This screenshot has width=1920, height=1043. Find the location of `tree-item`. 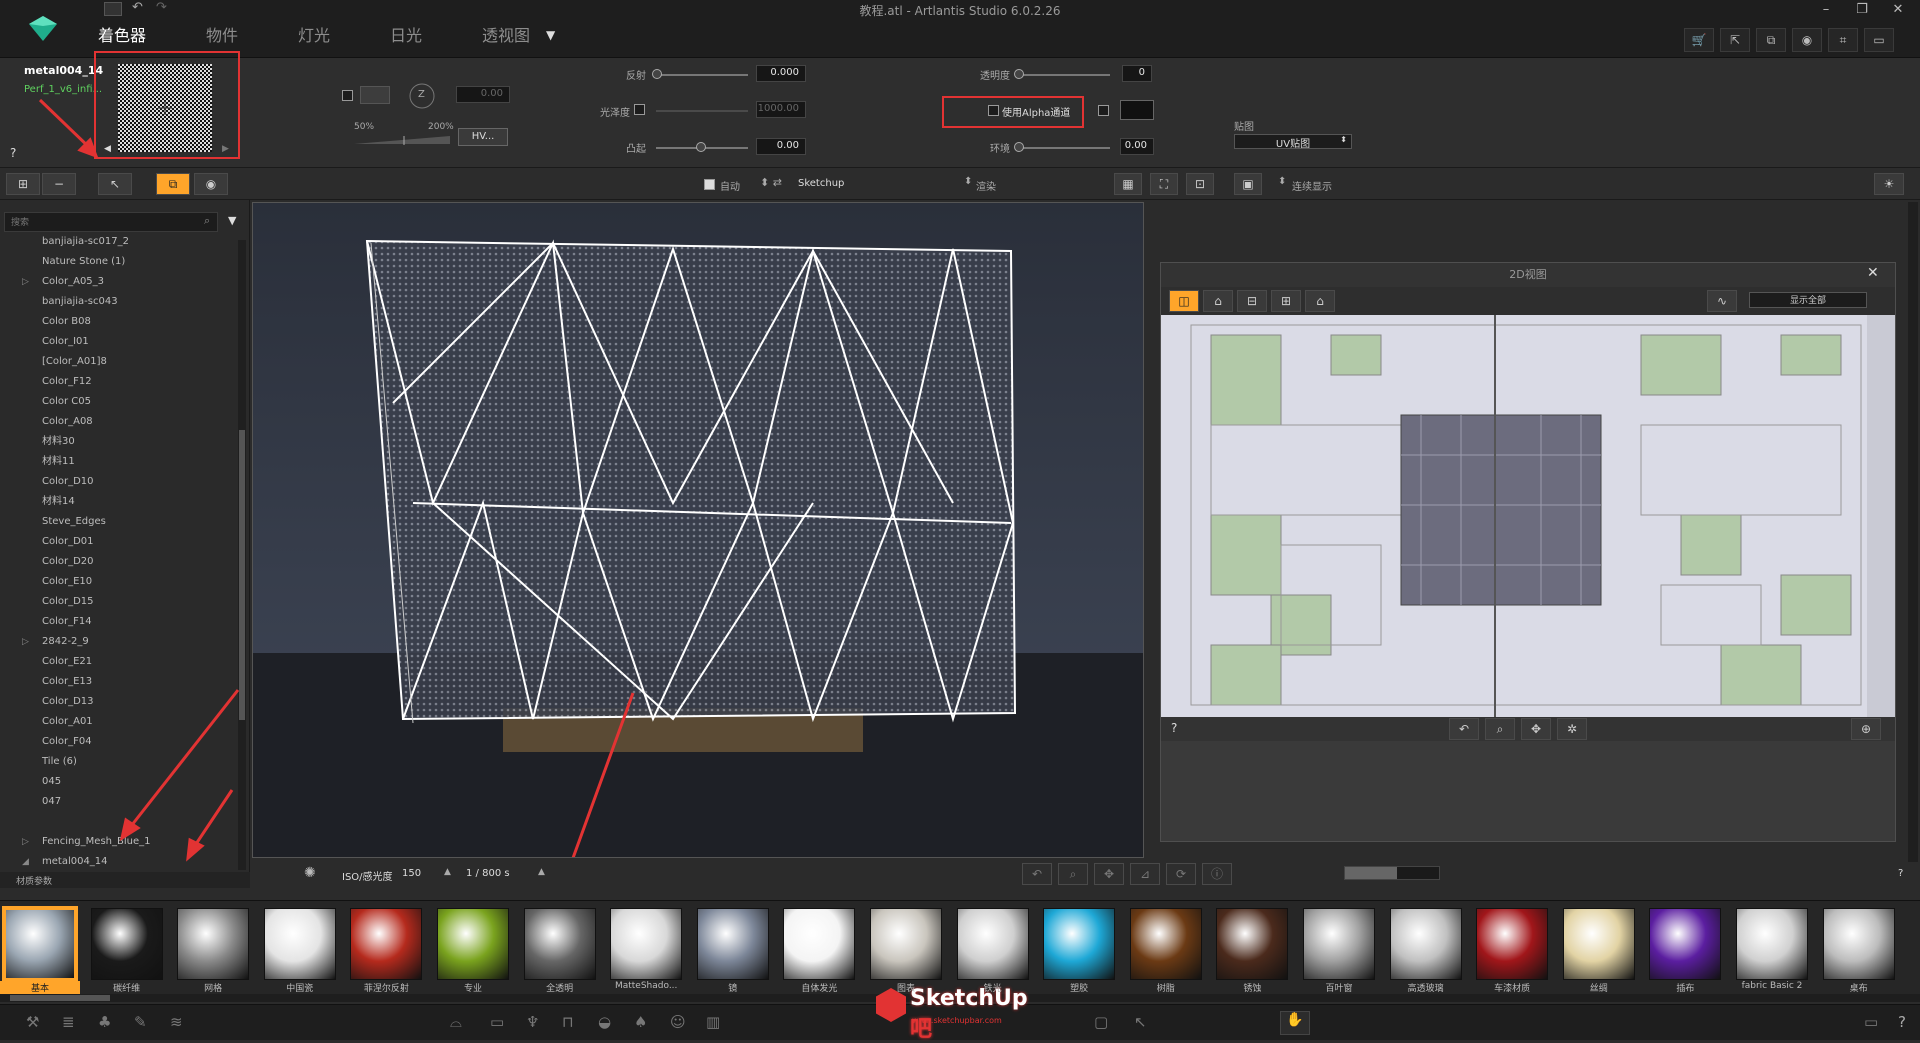

tree-item is located at coordinates (119, 822).